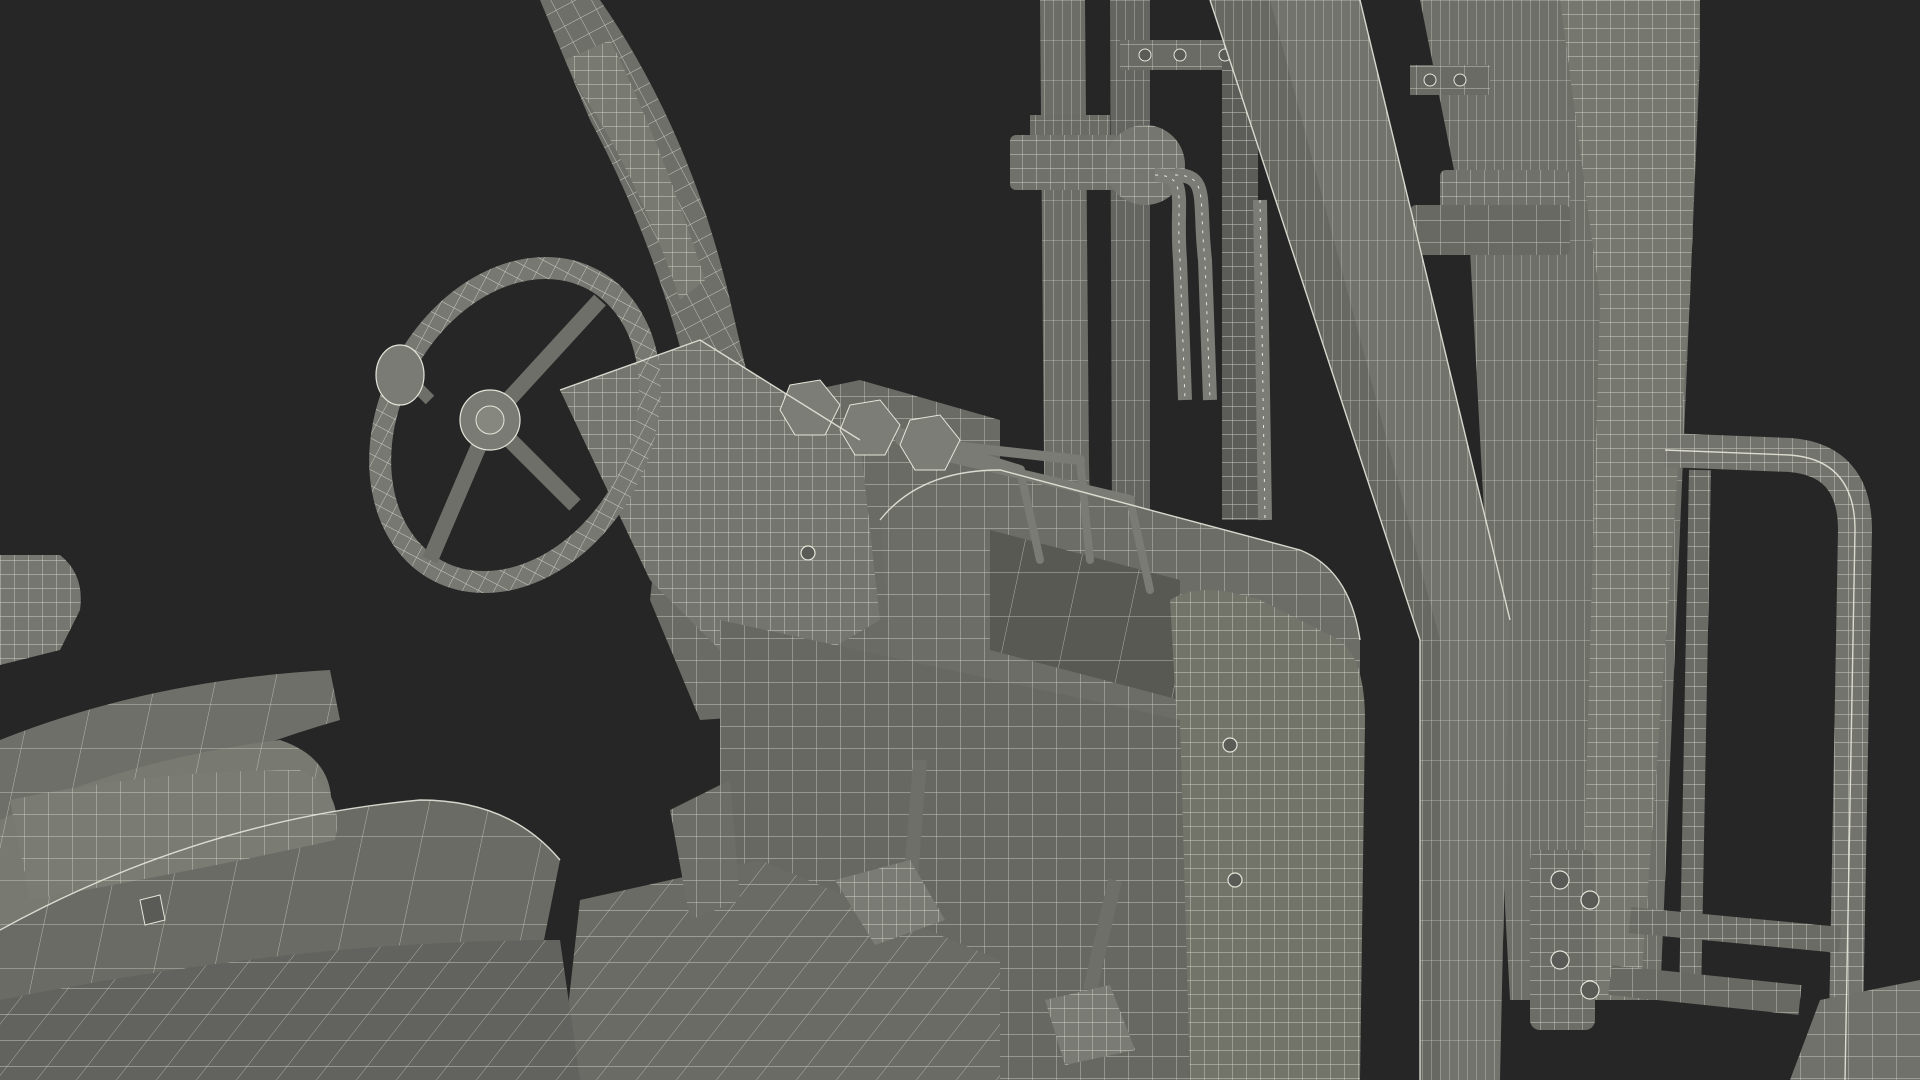 The image size is (1920, 1080). I want to click on tilt-cylinder-bracket, so click(1565, 940).